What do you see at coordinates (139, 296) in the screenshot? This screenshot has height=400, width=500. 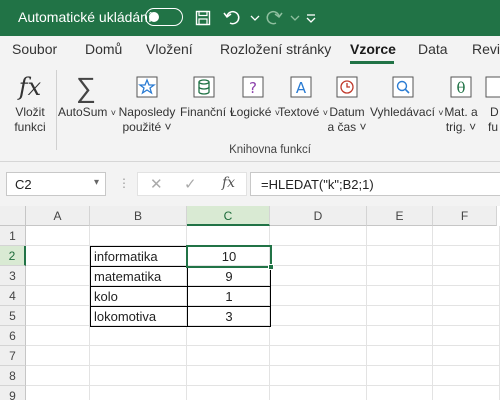 I see `cell-b4: kolo` at bounding box center [139, 296].